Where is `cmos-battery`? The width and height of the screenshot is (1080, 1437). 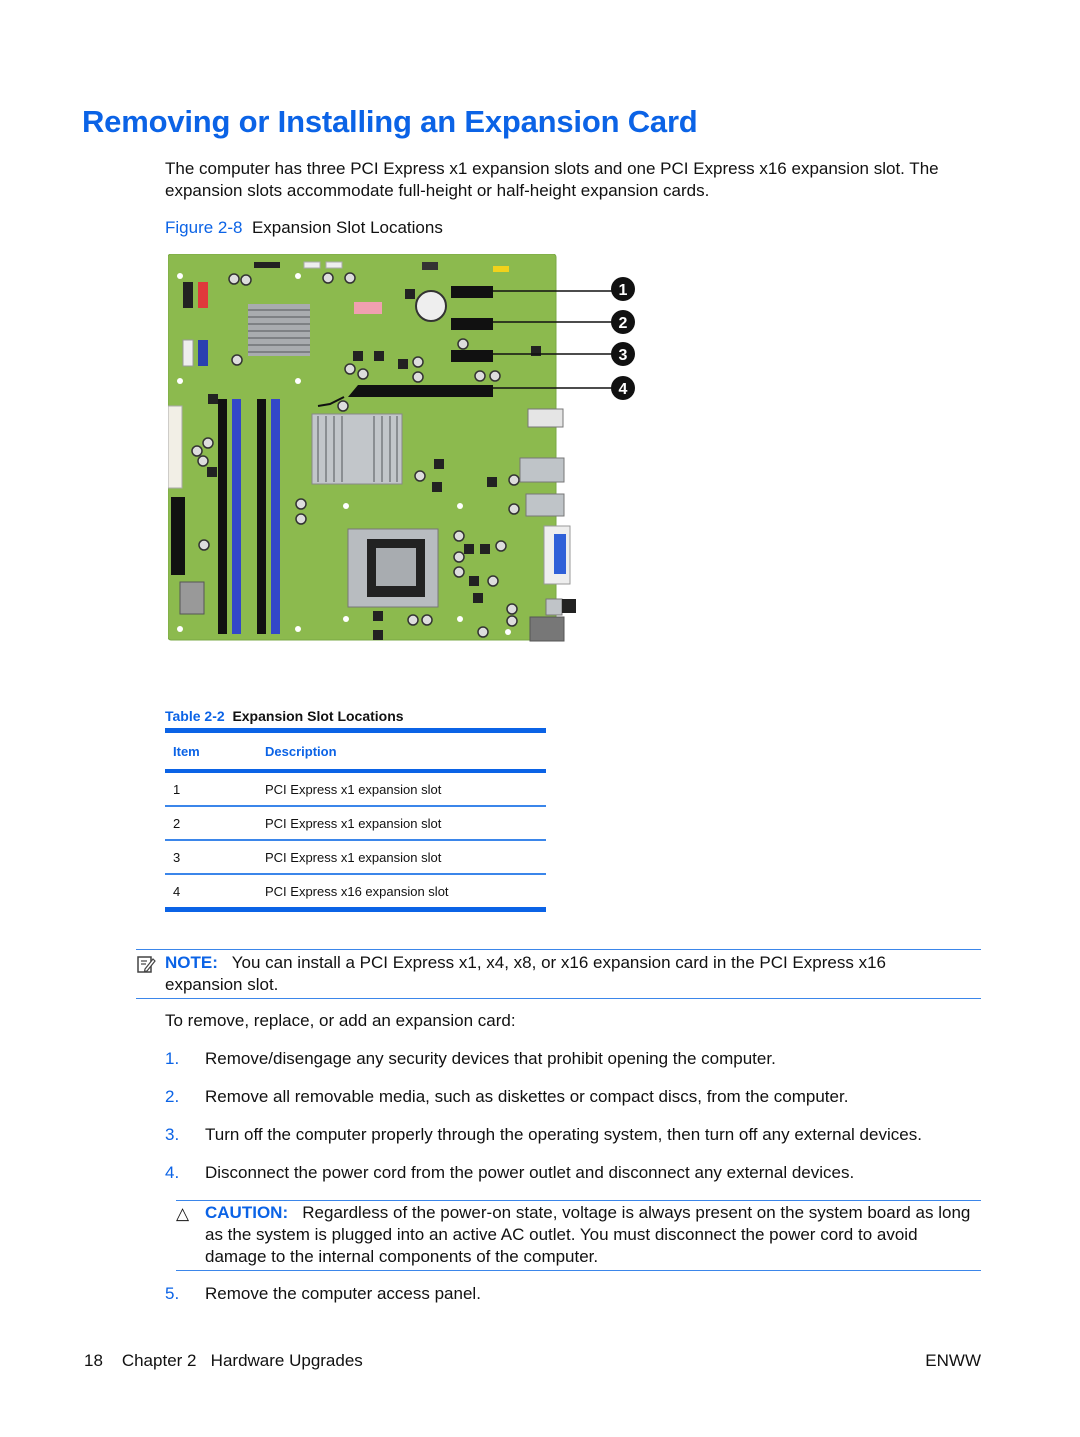 cmos-battery is located at coordinates (431, 306).